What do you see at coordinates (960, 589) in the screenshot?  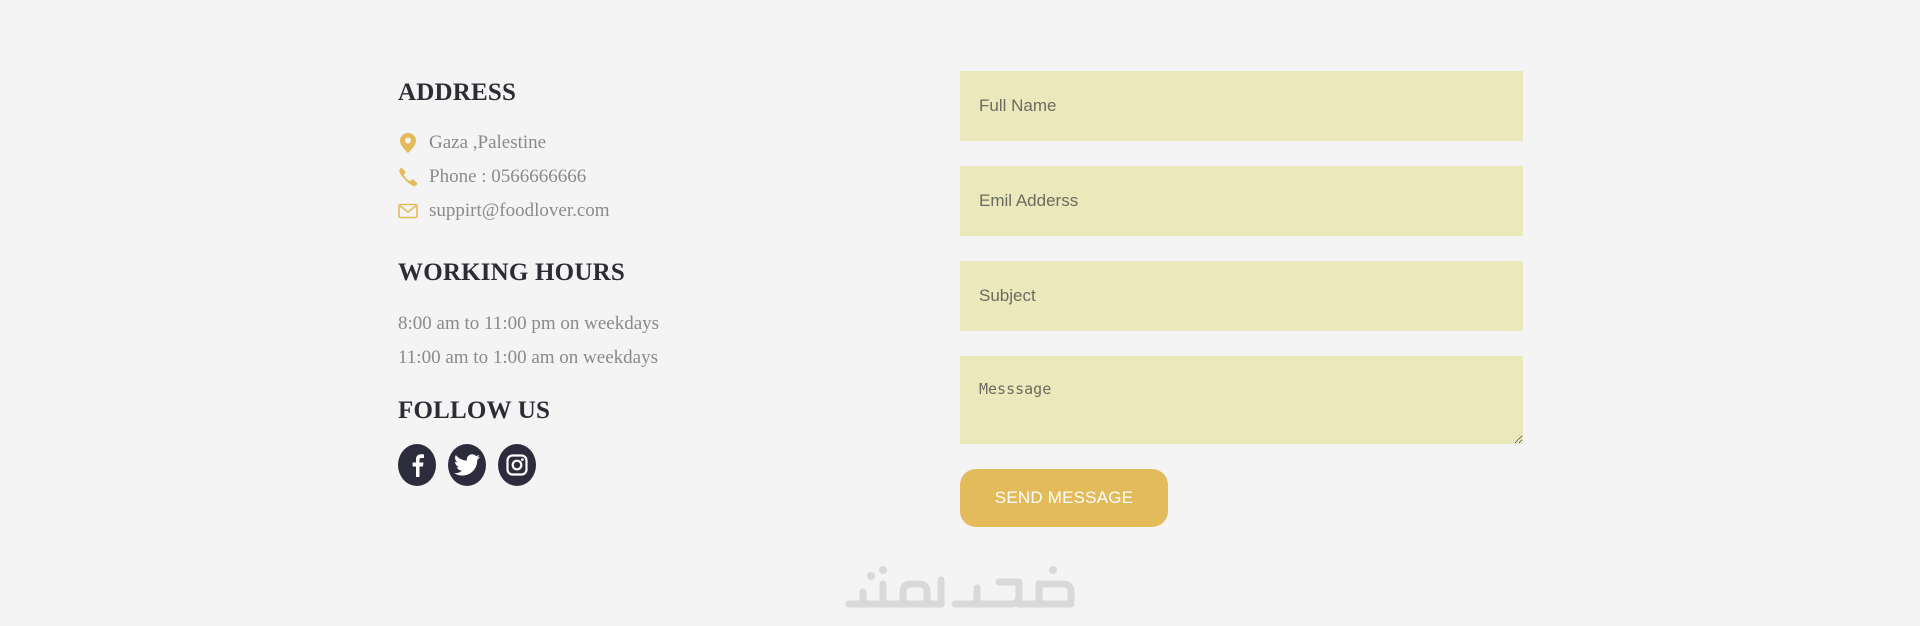 I see `khamsat-watermark-logo` at bounding box center [960, 589].